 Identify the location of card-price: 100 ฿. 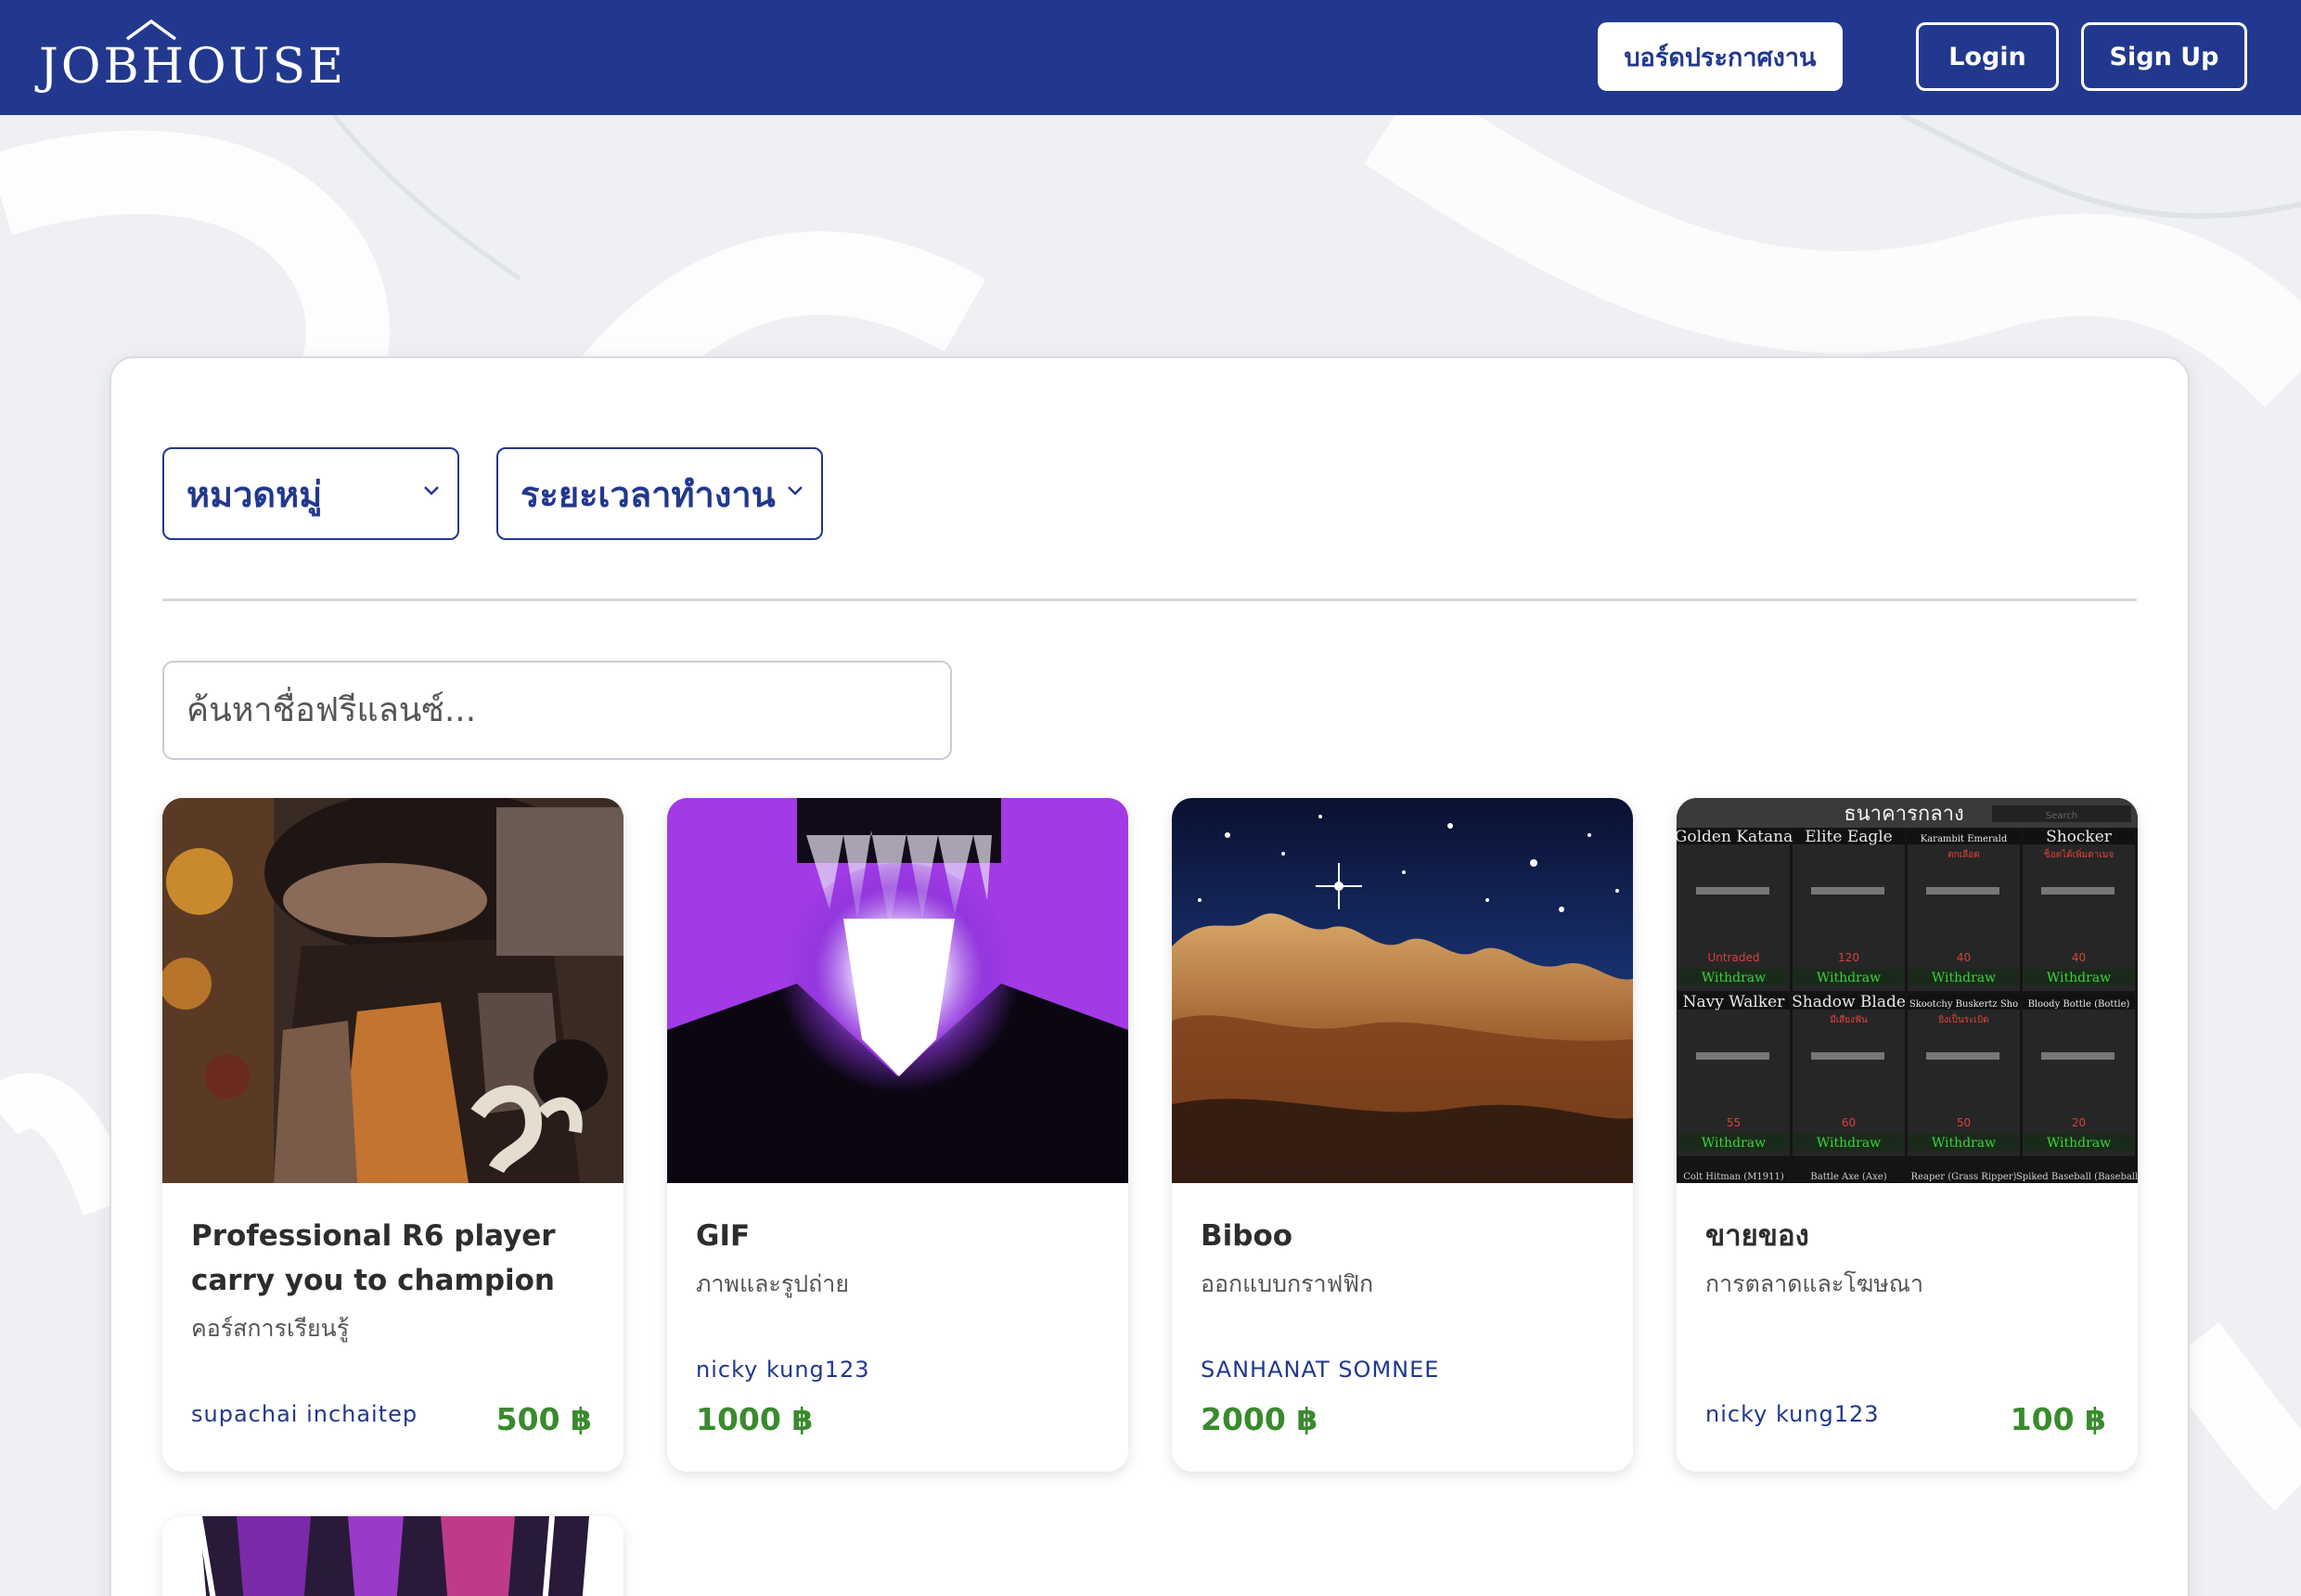
(2058, 1419).